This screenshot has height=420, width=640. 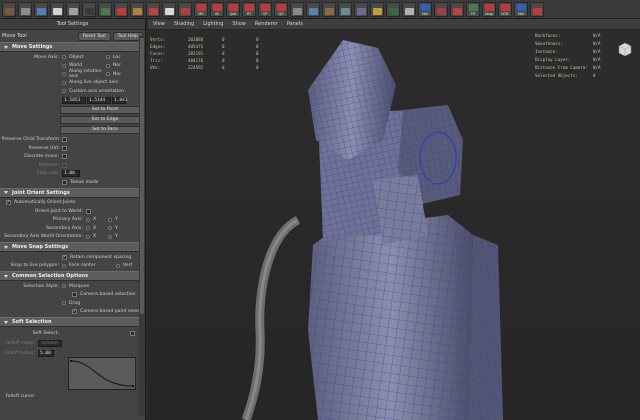 What do you see at coordinates (313, 9) in the screenshot?
I see `bevel-shelf-button` at bounding box center [313, 9].